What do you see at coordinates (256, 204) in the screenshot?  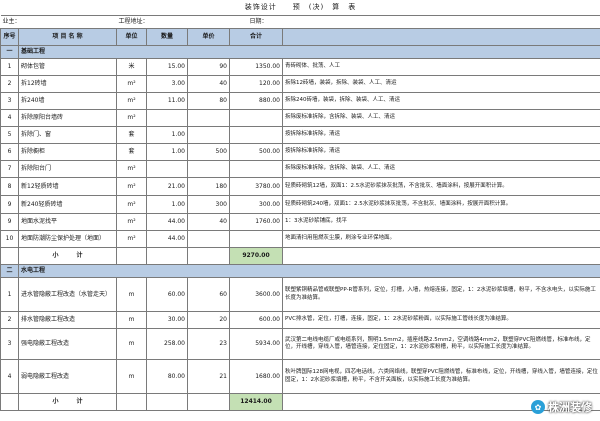 I see `row-total: 300.00` at bounding box center [256, 204].